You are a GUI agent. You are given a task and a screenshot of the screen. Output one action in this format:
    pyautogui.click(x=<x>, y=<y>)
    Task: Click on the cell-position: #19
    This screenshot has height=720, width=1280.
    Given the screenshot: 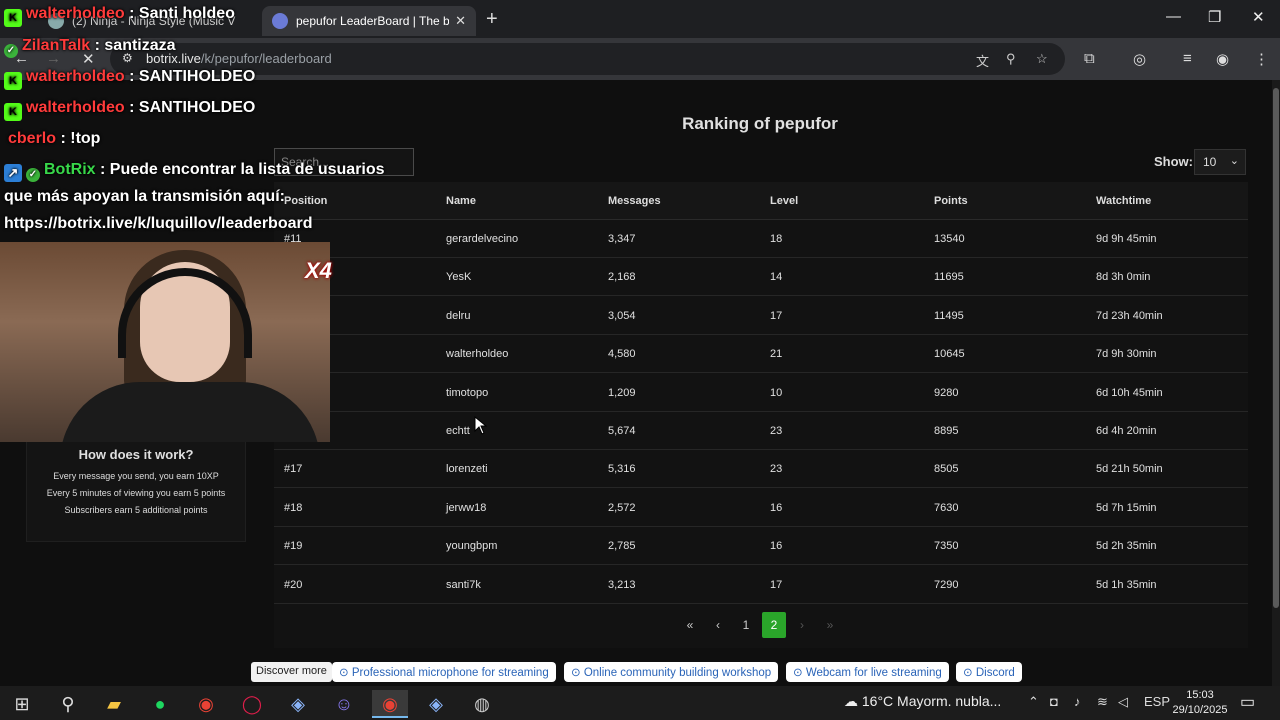 What is the action you would take?
    pyautogui.click(x=293, y=546)
    